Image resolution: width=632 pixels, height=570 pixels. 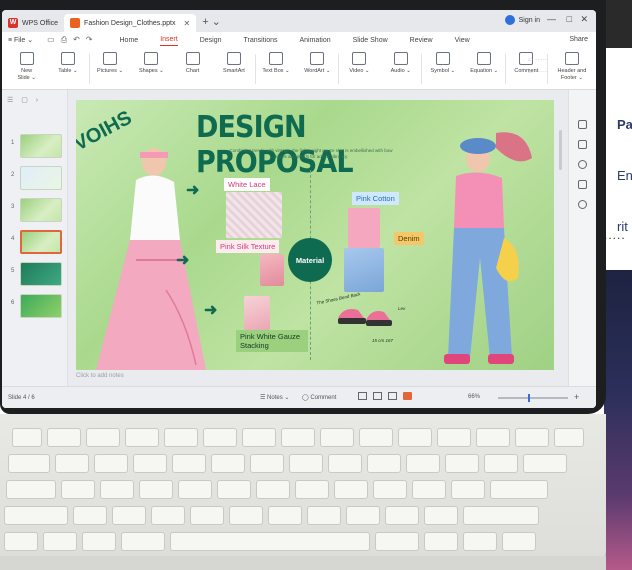 I want to click on settings-icon, so click(x=582, y=204).